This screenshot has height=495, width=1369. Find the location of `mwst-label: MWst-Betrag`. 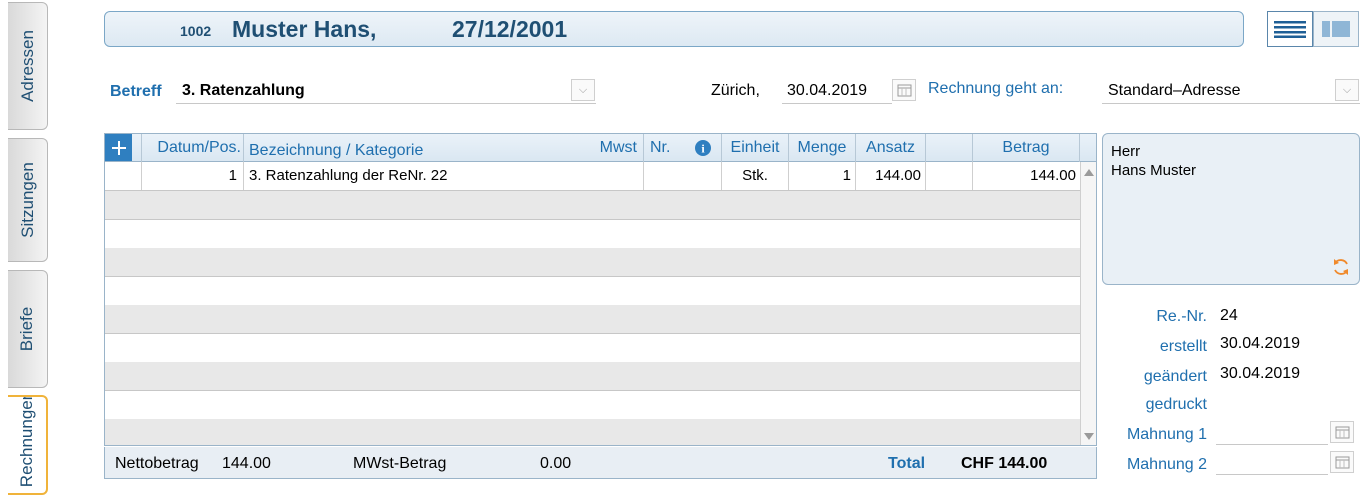

mwst-label: MWst-Betrag is located at coordinates (400, 463).